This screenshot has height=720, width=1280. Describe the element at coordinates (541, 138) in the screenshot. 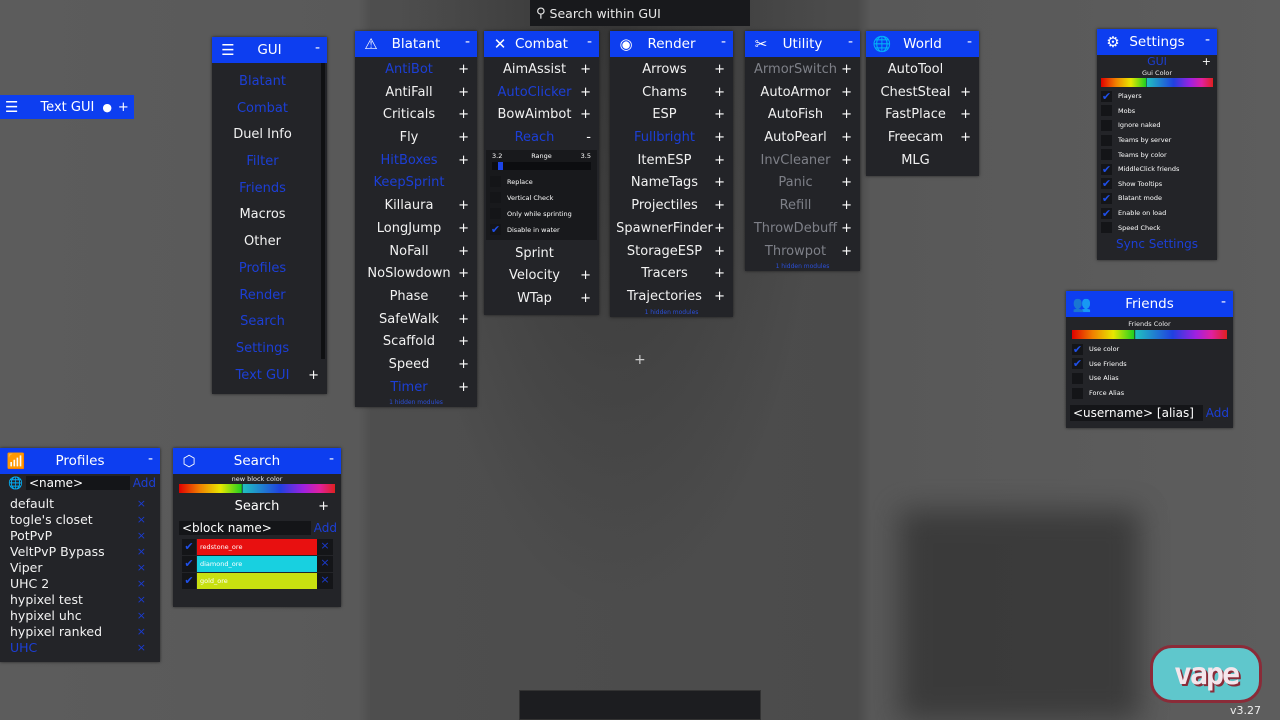

I see `module-reach: Reach -` at that location.